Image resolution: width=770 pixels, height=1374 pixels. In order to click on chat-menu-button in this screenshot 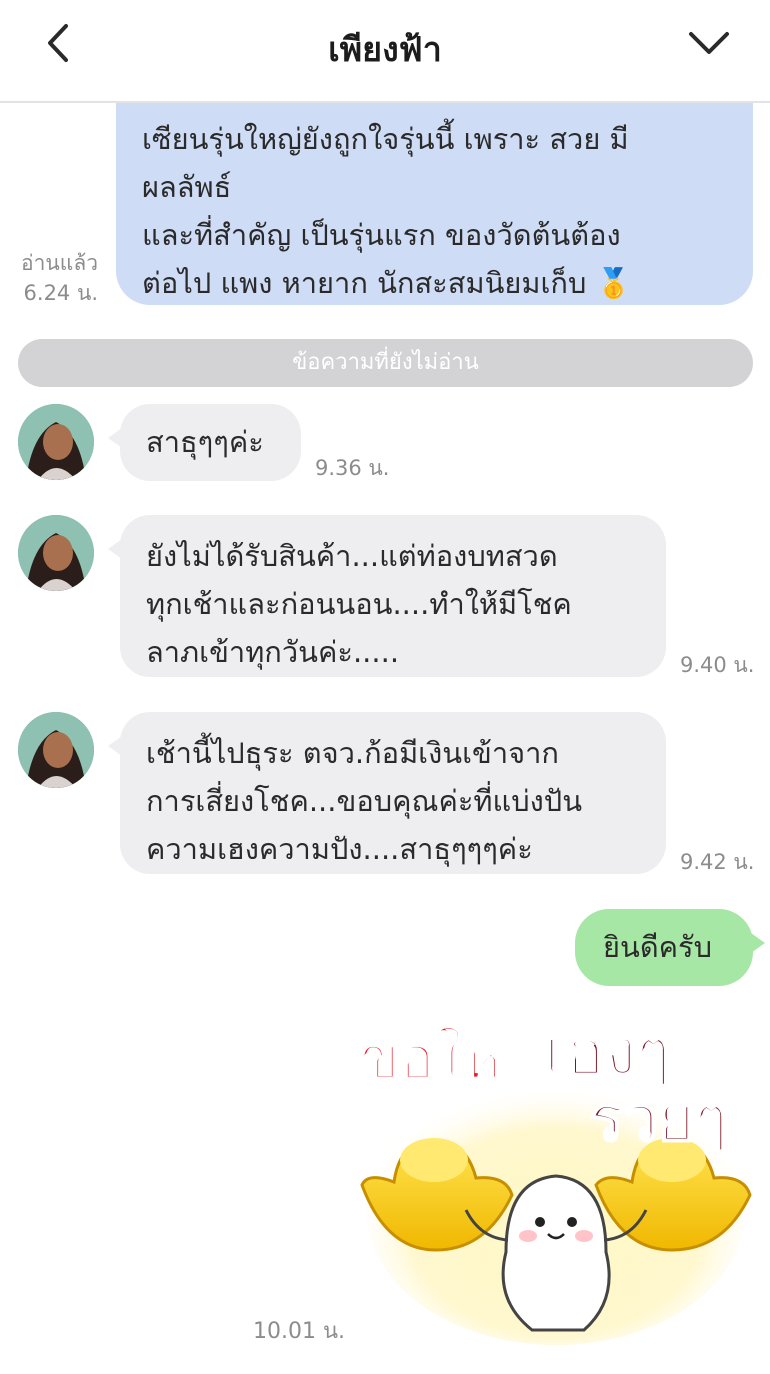, I will do `click(709, 43)`.